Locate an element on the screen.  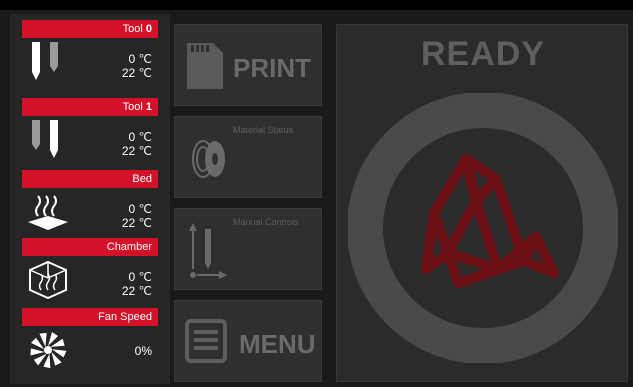
material-status-label: Material Status is located at coordinates (263, 130).